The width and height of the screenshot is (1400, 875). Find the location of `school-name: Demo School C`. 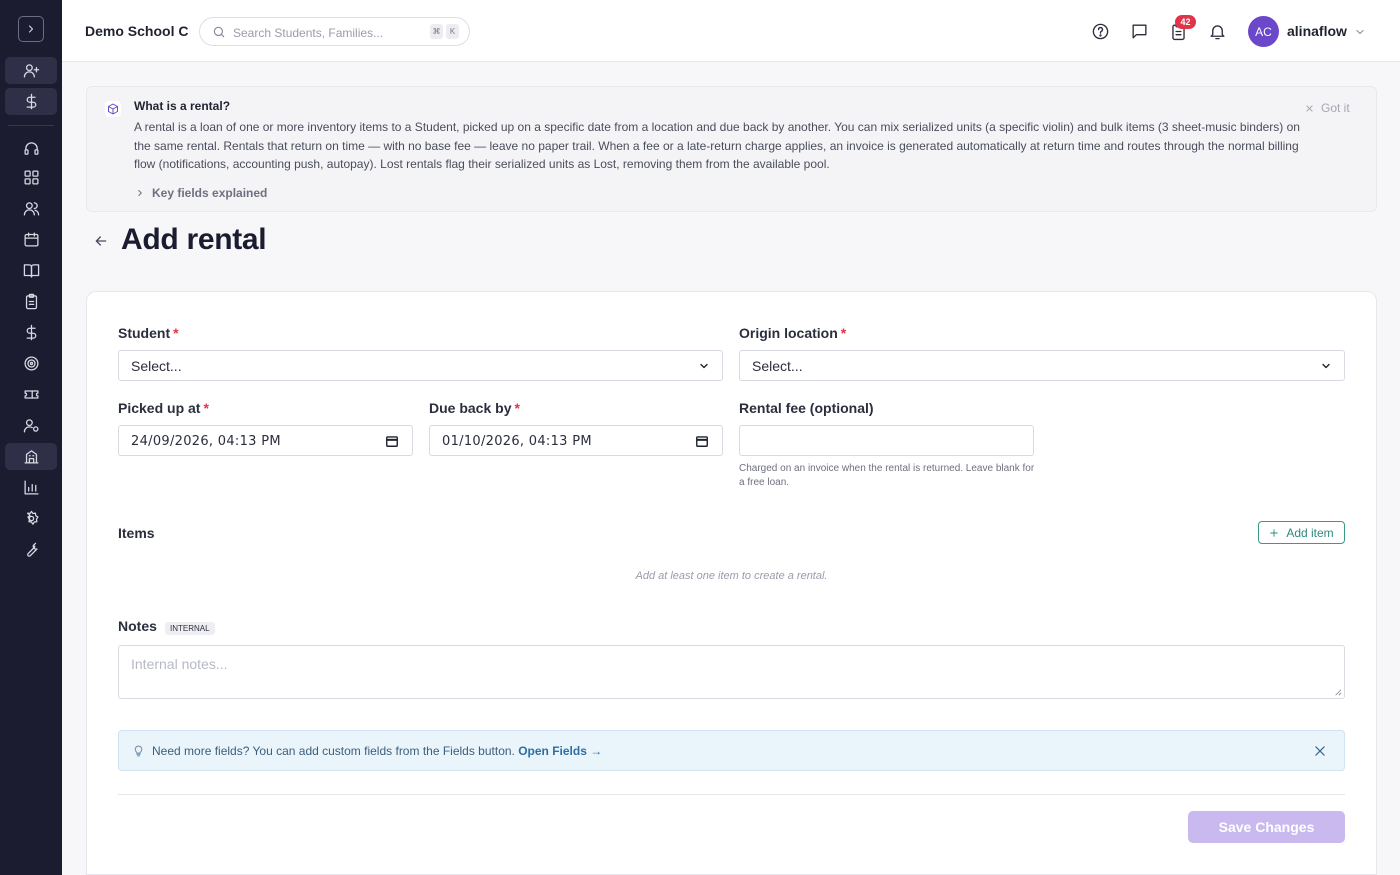

school-name: Demo School C is located at coordinates (136, 31).